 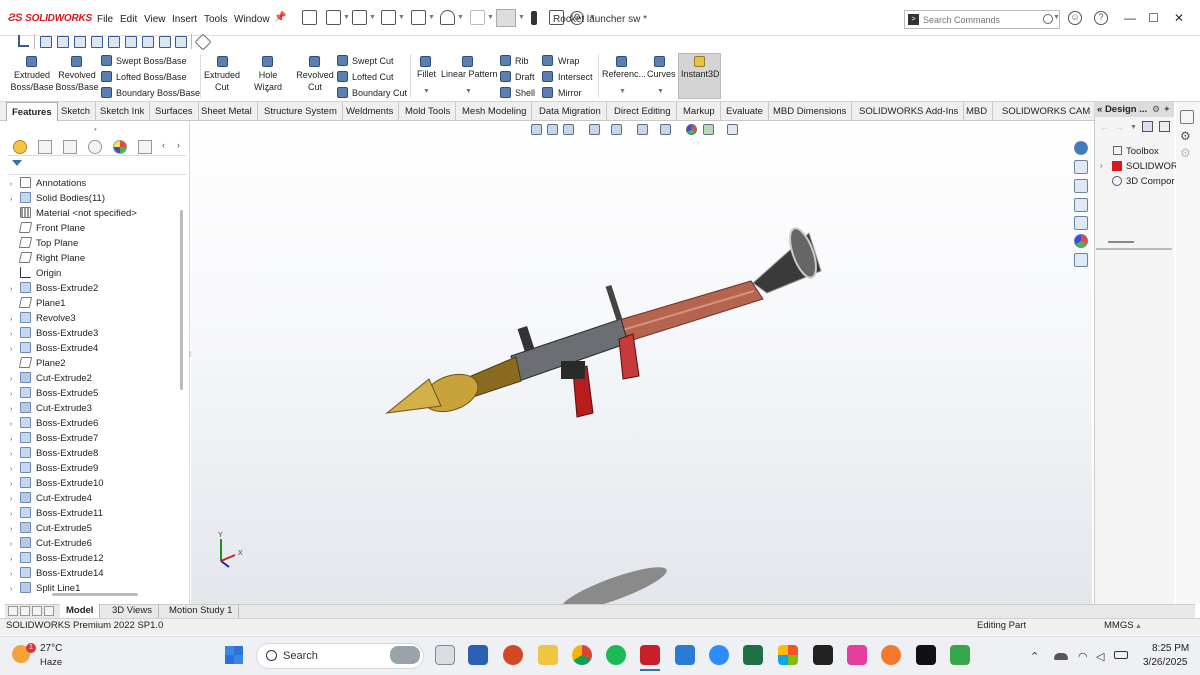 What do you see at coordinates (753, 655) in the screenshot?
I see `excel-icon` at bounding box center [753, 655].